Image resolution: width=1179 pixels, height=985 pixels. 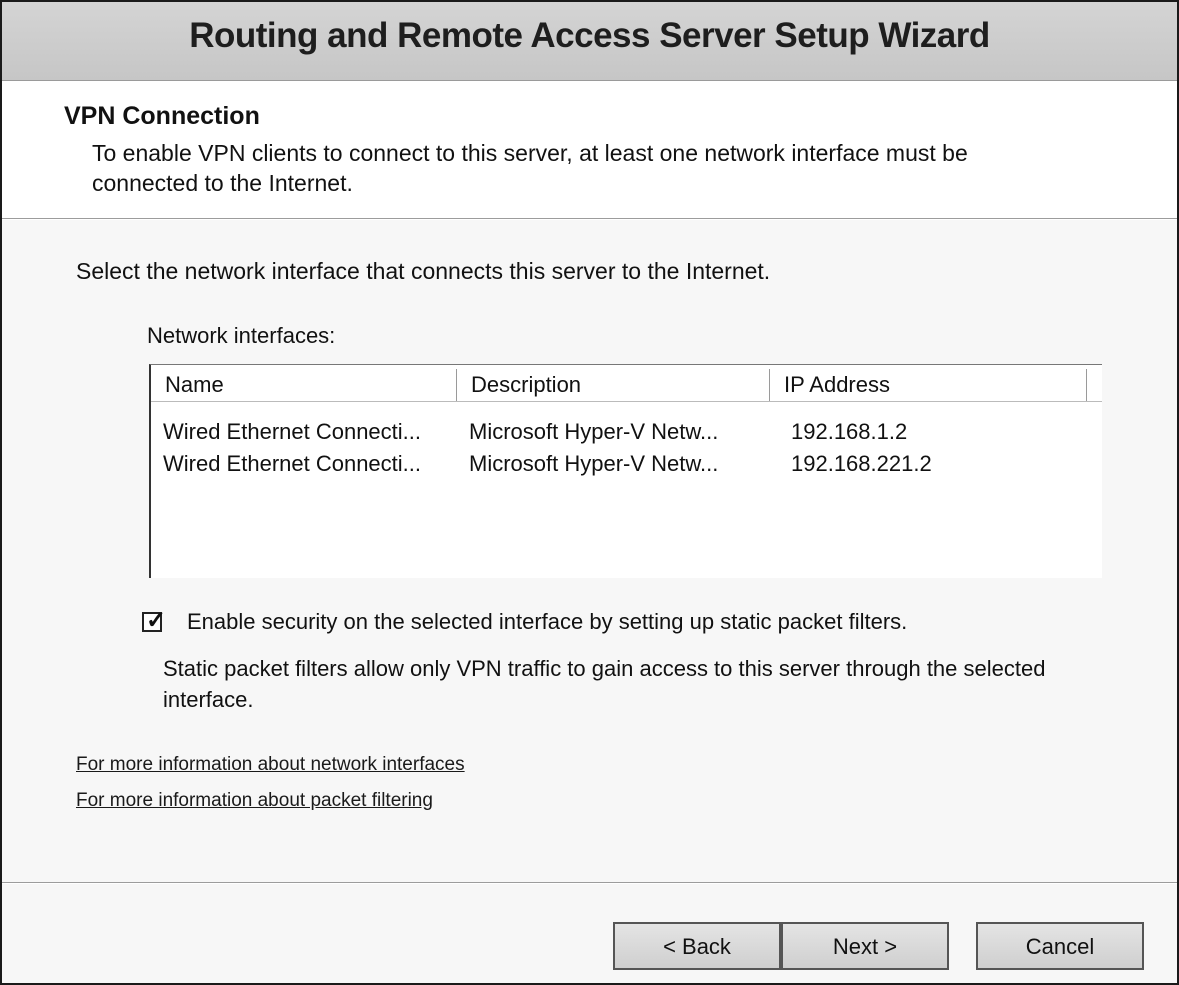 I want to click on checkmark-icon: ✓, so click(x=156, y=620).